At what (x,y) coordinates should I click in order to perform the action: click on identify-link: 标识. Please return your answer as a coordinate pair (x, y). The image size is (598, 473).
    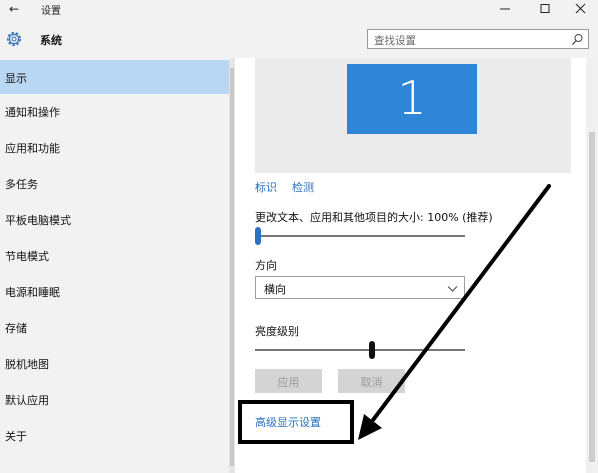
    Looking at the image, I should click on (266, 187).